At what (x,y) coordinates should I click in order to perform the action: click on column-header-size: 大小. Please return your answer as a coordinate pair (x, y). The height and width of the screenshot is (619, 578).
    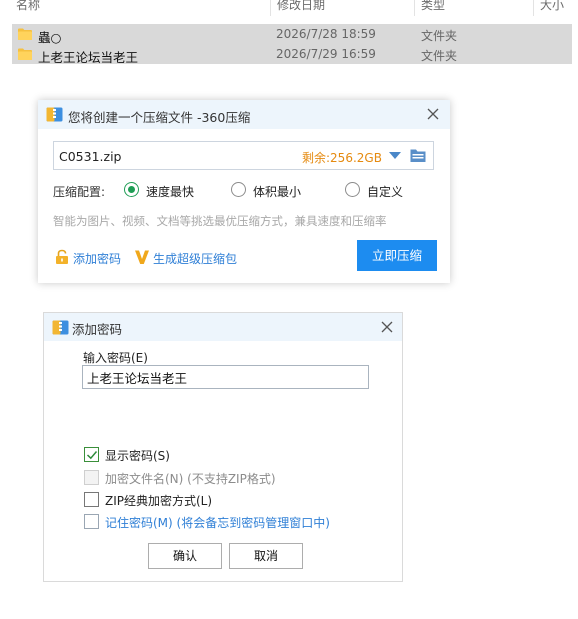
    Looking at the image, I should click on (552, 6).